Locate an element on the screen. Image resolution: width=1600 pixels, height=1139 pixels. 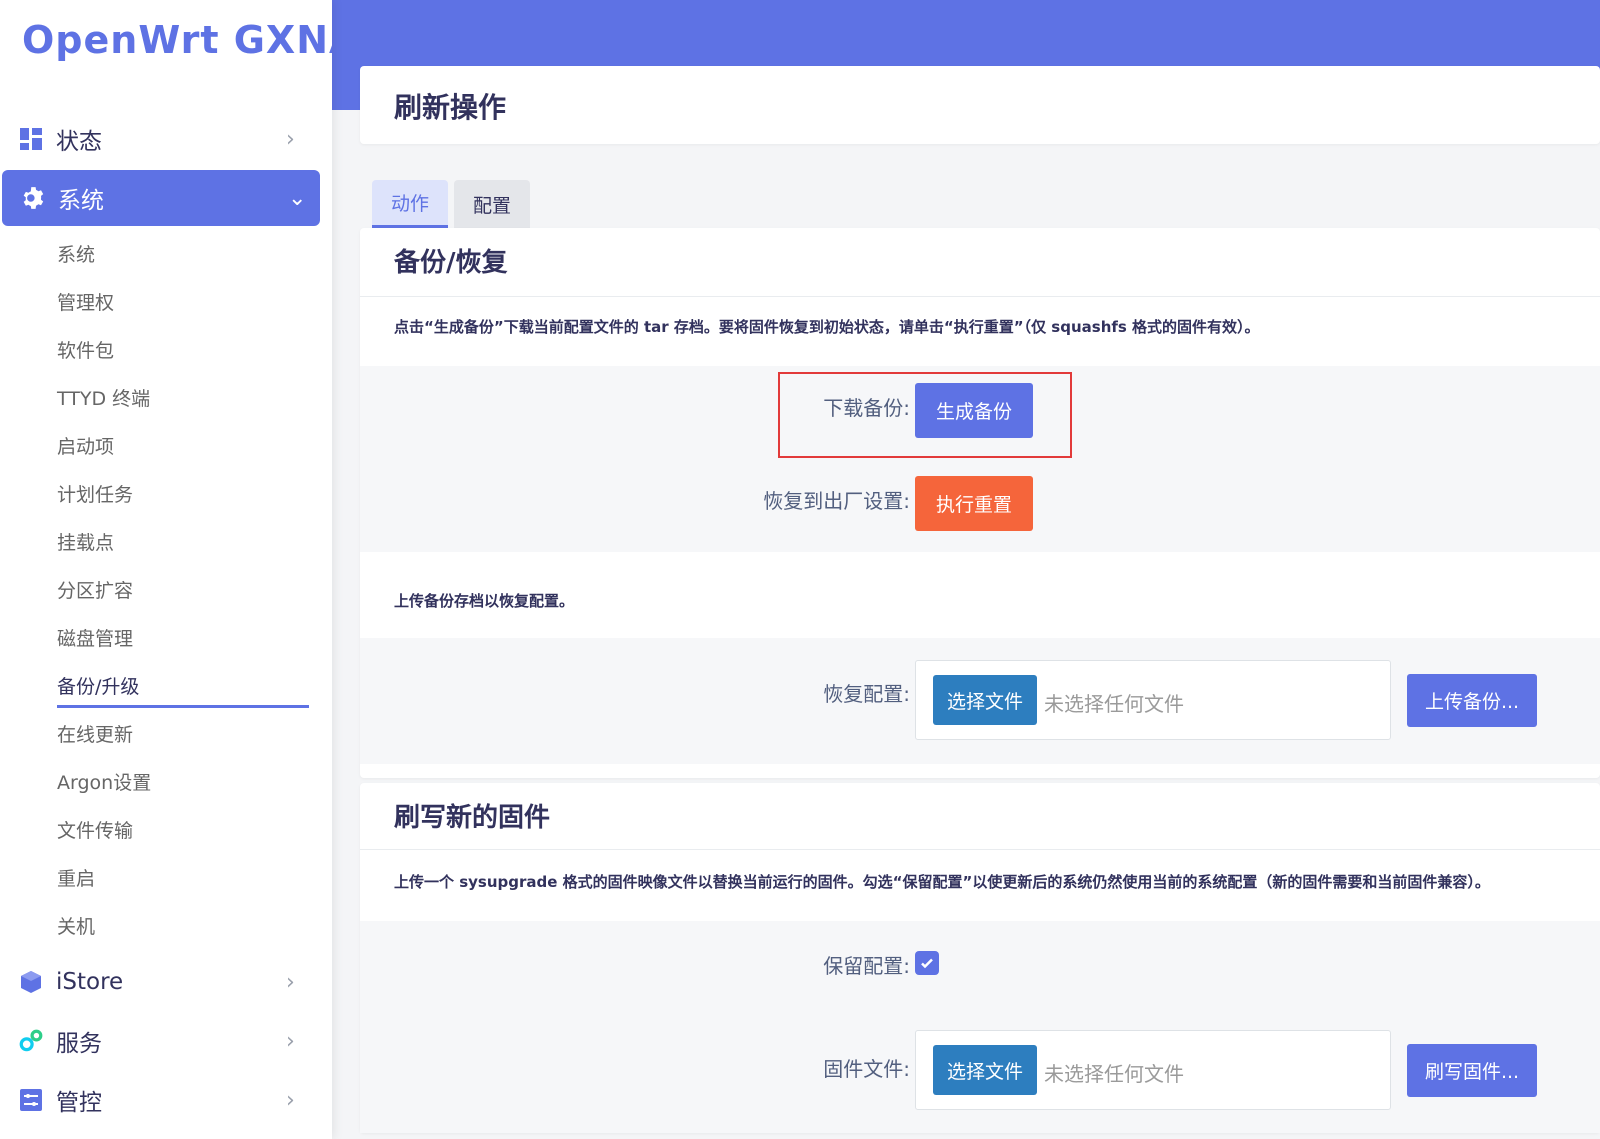
sub-item-argon: Argon设置 is located at coordinates (104, 781).